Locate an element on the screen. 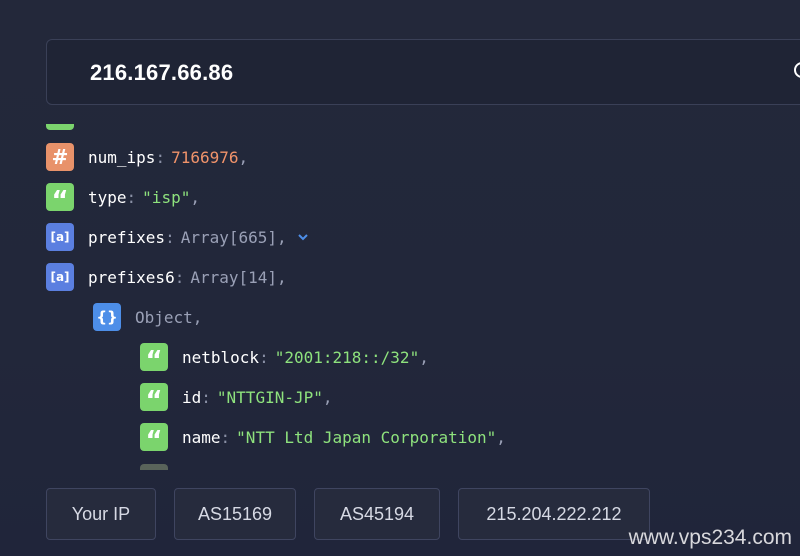 The width and height of the screenshot is (800, 556). quick-links: Your IP AS15169 AS45194 215.204.222.212 is located at coordinates (348, 514).